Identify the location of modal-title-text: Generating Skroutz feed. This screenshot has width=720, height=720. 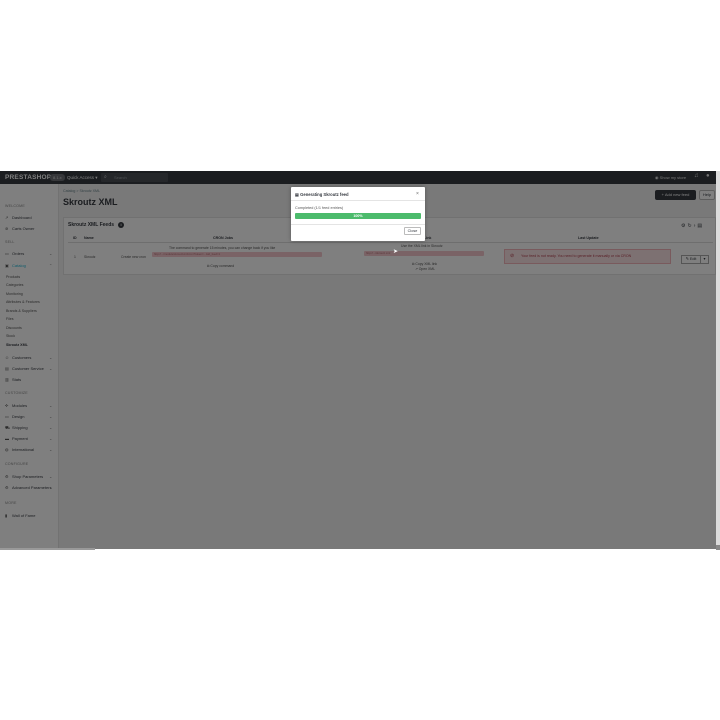
(324, 194).